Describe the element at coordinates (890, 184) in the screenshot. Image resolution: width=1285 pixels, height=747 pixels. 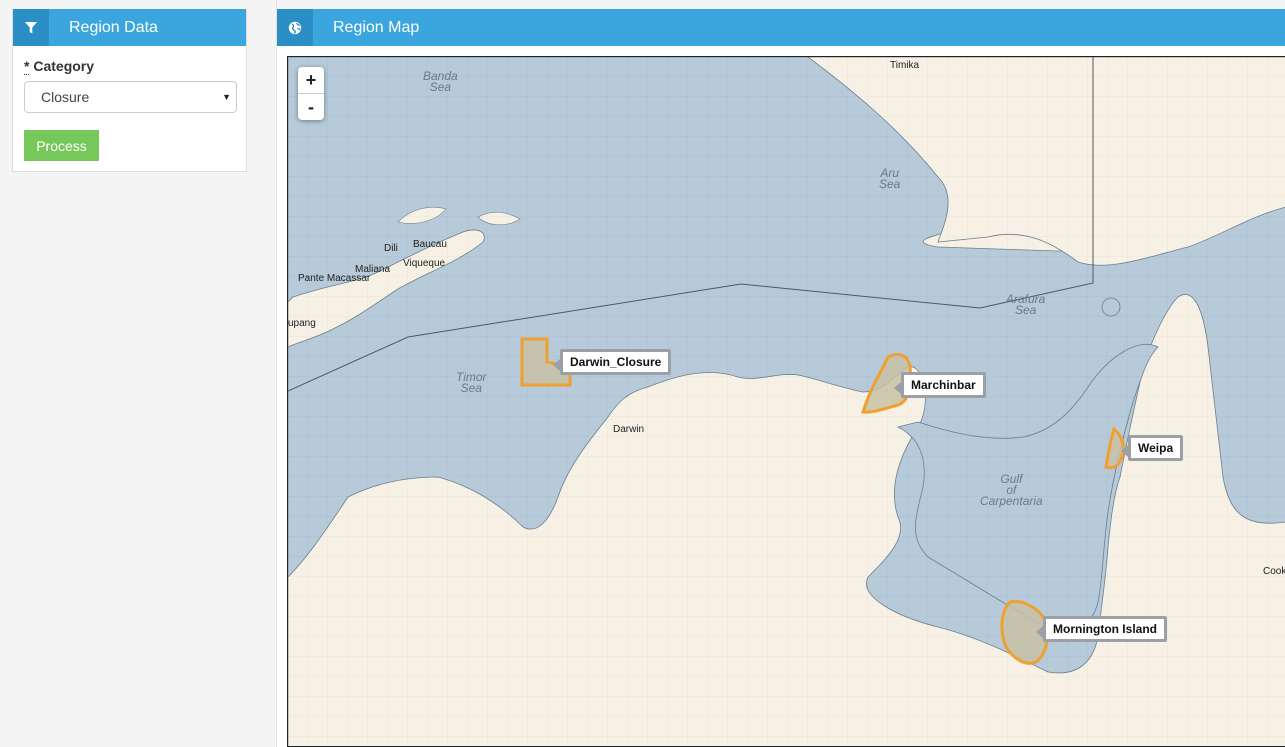
I see `sea-label-aru-line2: Sea` at that location.